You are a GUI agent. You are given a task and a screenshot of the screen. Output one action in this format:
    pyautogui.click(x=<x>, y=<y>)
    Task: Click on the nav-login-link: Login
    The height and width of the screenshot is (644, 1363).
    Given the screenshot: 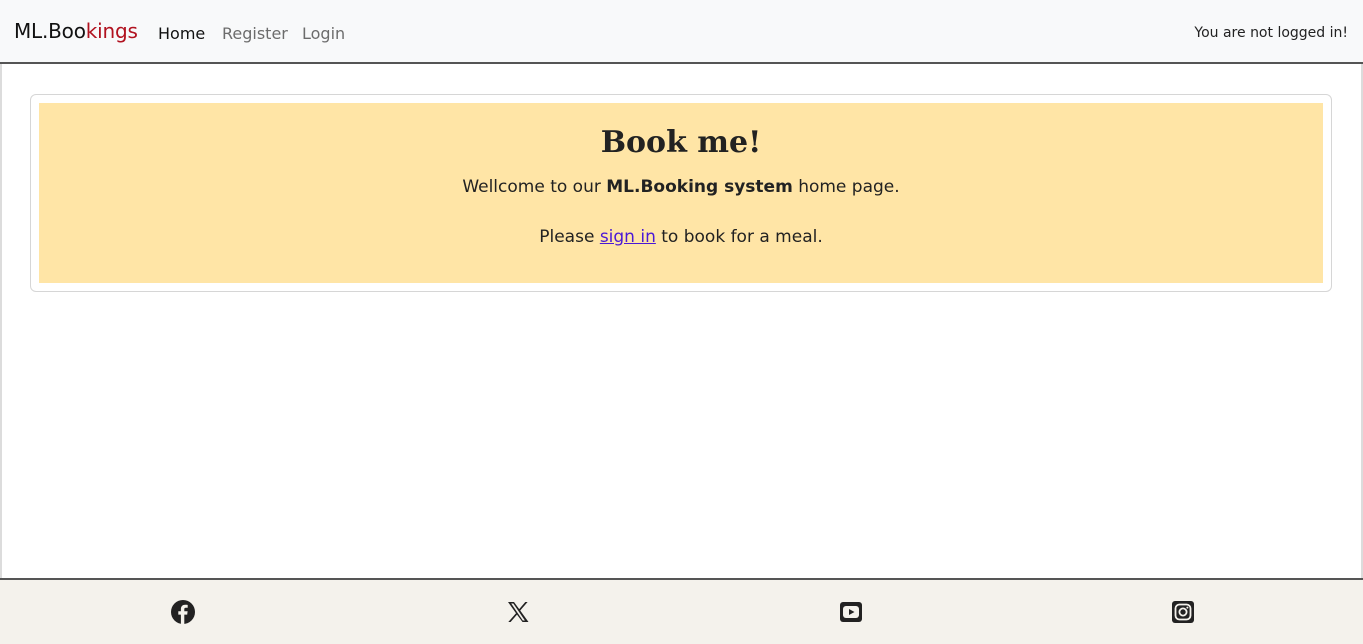 What is the action you would take?
    pyautogui.click(x=323, y=33)
    